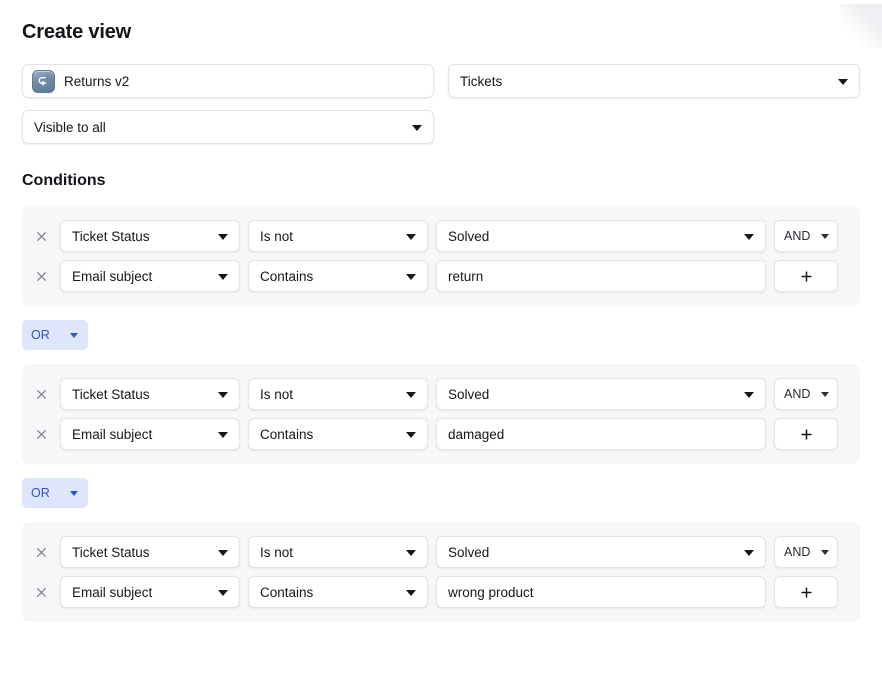 The image size is (882, 676). I want to click on condition-row: Email subject Contains return, so click(440, 276).